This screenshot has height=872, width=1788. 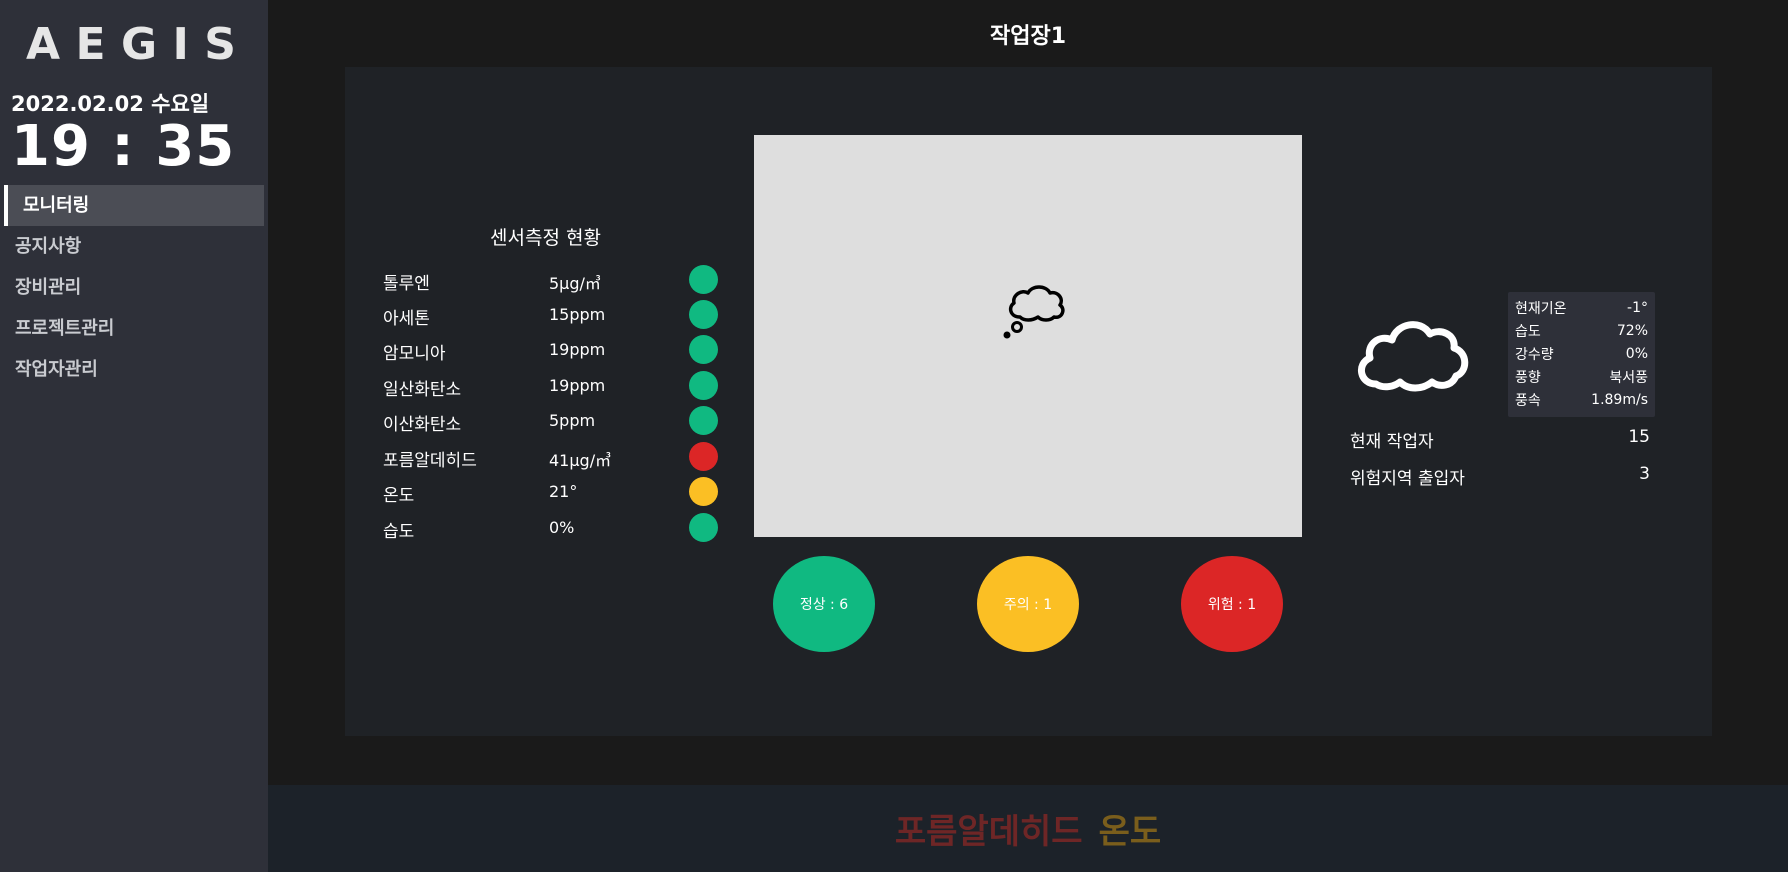 I want to click on logo-letter: A, so click(x=43, y=44).